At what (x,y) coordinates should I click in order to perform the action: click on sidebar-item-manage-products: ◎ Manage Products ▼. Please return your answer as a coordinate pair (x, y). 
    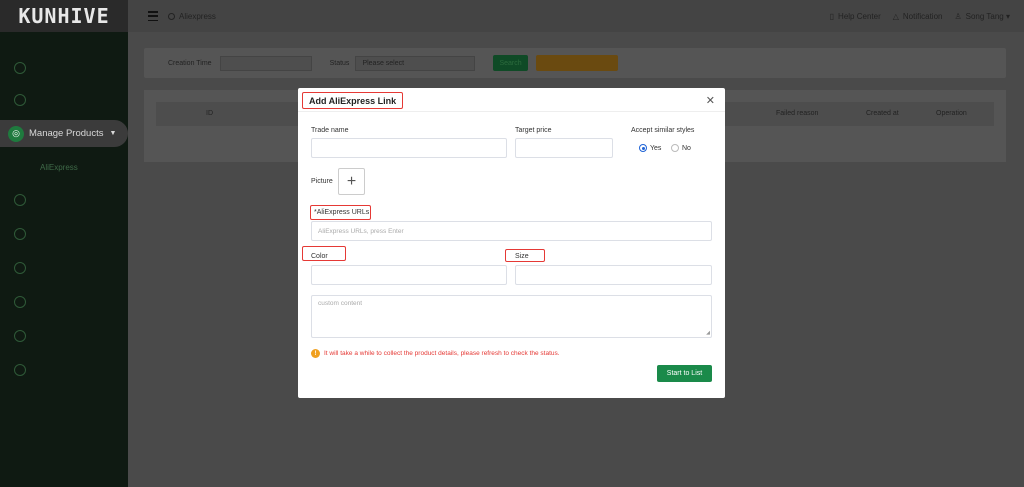
    Looking at the image, I should click on (64, 133).